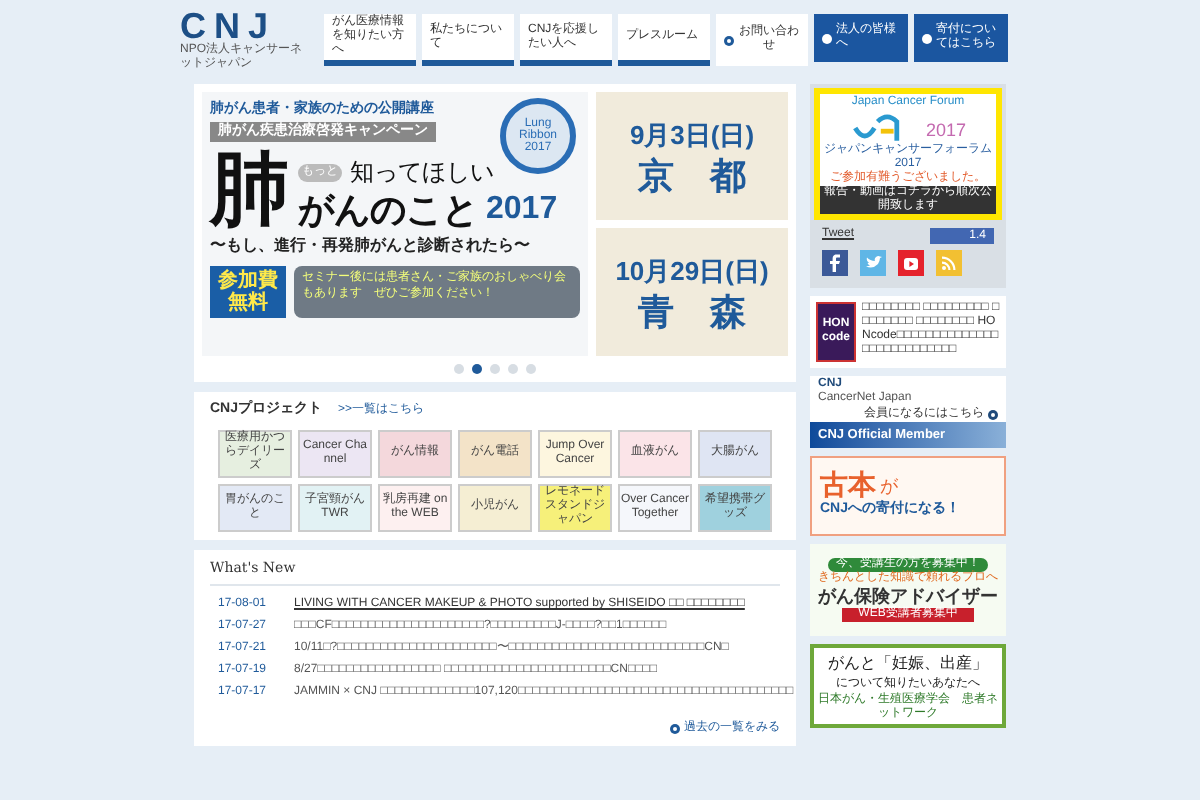  What do you see at coordinates (692, 311) in the screenshot?
I see `event-city: 青 森` at bounding box center [692, 311].